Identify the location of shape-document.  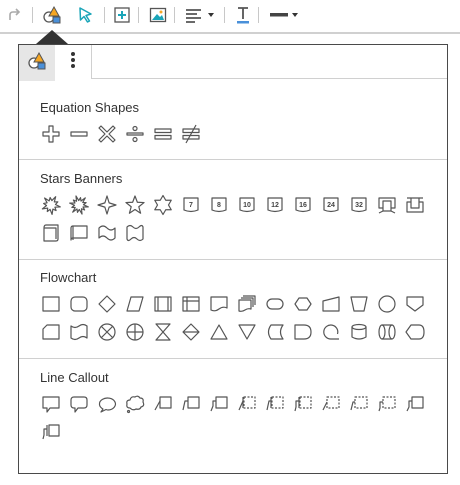
(219, 304).